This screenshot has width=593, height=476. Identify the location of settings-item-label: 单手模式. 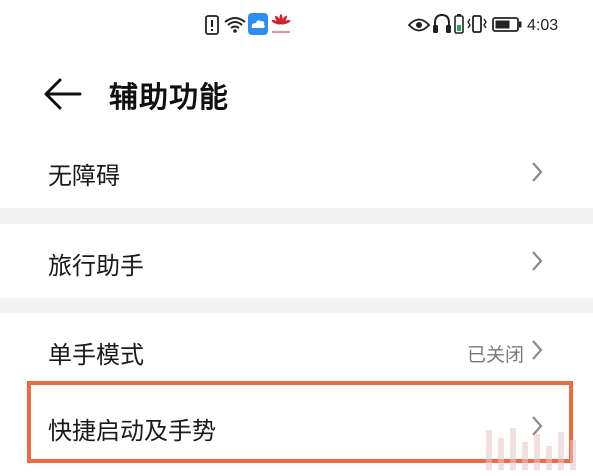
(96, 355).